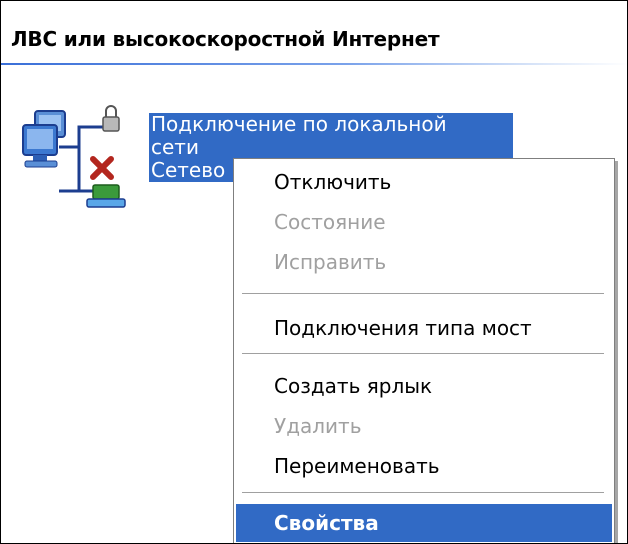 Image resolution: width=628 pixels, height=544 pixels. What do you see at coordinates (331, 124) in the screenshot?
I see `connection-name-line1: Подключение по локальной` at bounding box center [331, 124].